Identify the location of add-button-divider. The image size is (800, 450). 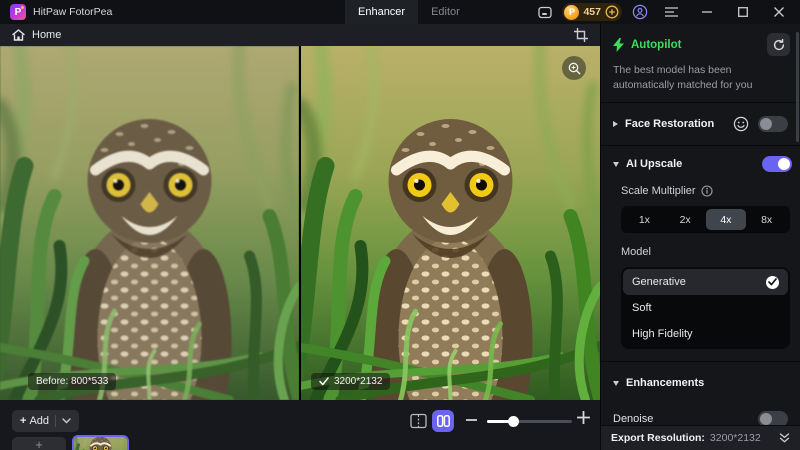
(56, 421).